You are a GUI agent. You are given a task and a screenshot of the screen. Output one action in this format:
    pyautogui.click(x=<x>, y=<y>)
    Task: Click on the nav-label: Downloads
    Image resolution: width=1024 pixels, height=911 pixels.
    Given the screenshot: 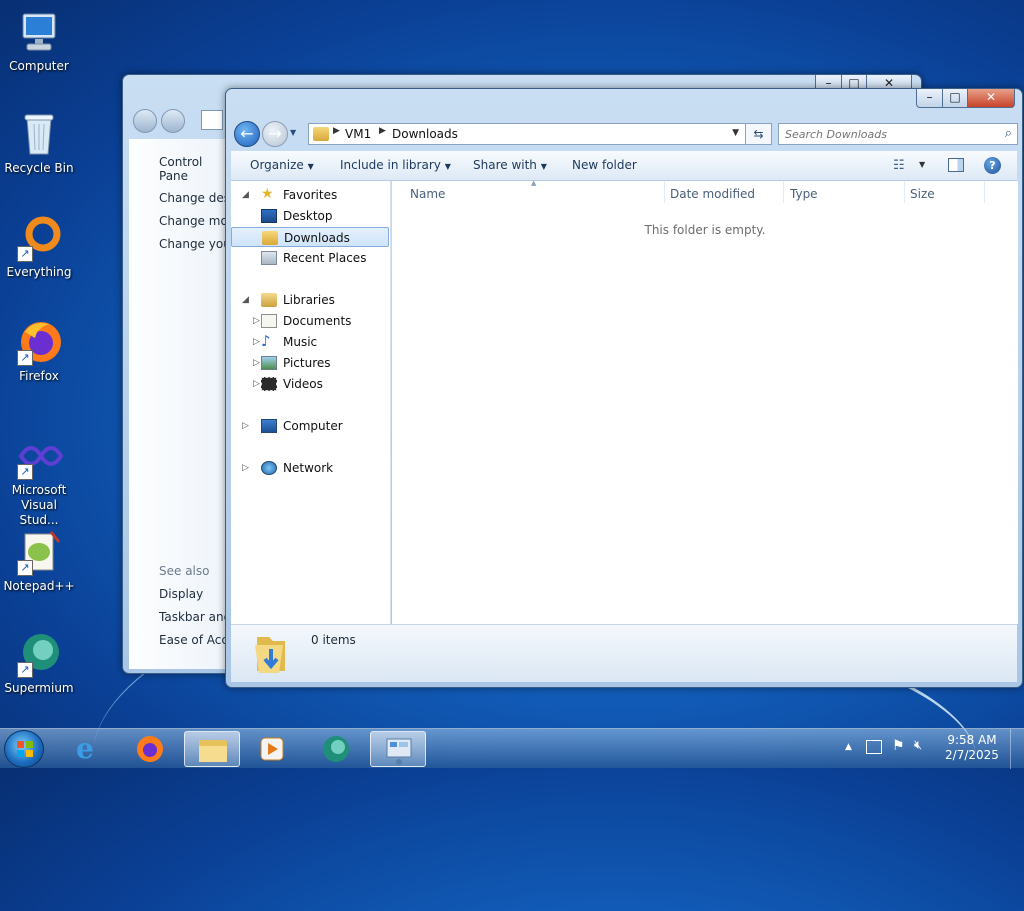 What is the action you would take?
    pyautogui.click(x=317, y=238)
    